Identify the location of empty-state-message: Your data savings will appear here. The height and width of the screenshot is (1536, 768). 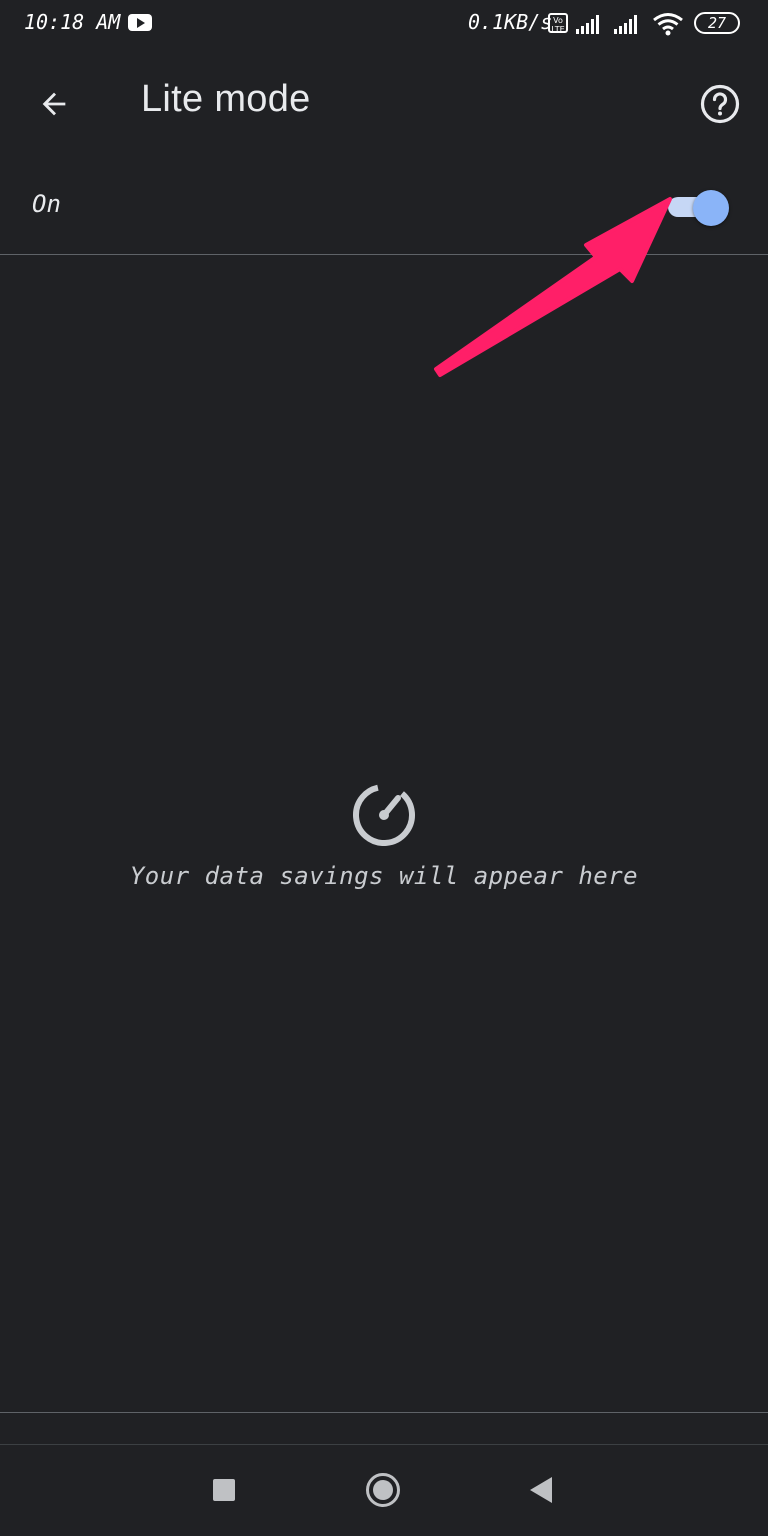
(384, 876).